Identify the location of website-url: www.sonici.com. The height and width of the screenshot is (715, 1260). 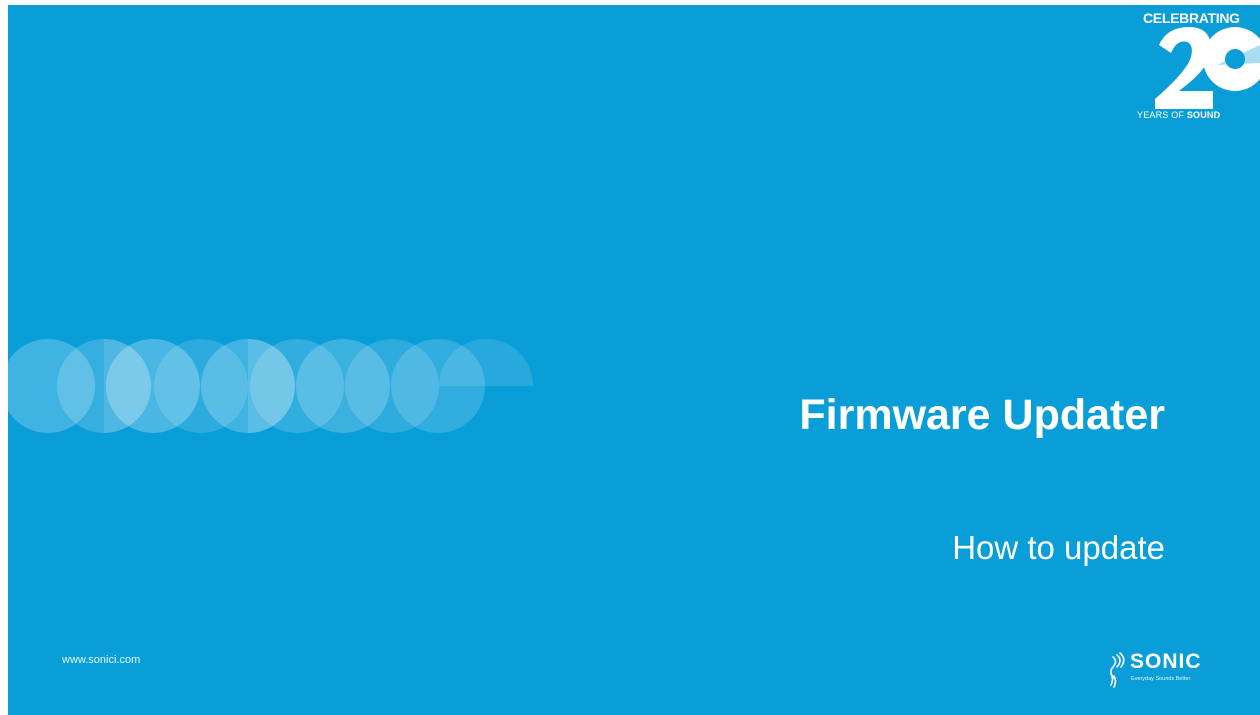
(101, 660).